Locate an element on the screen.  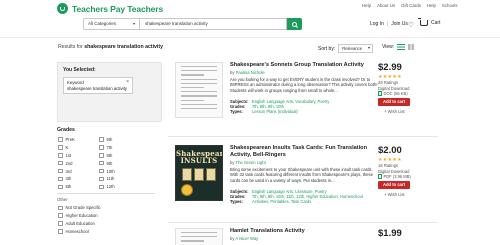
top-link-help: Help is located at coordinates (366, 5).